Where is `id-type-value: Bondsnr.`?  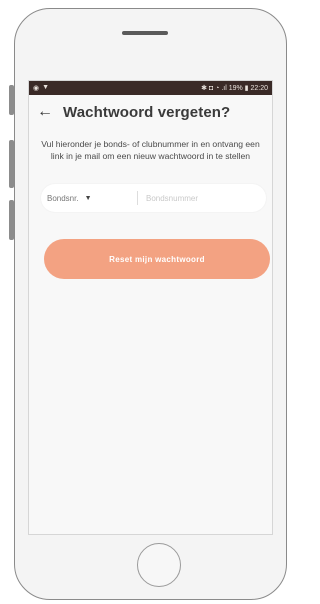
id-type-value: Bondsnr. is located at coordinates (63, 198).